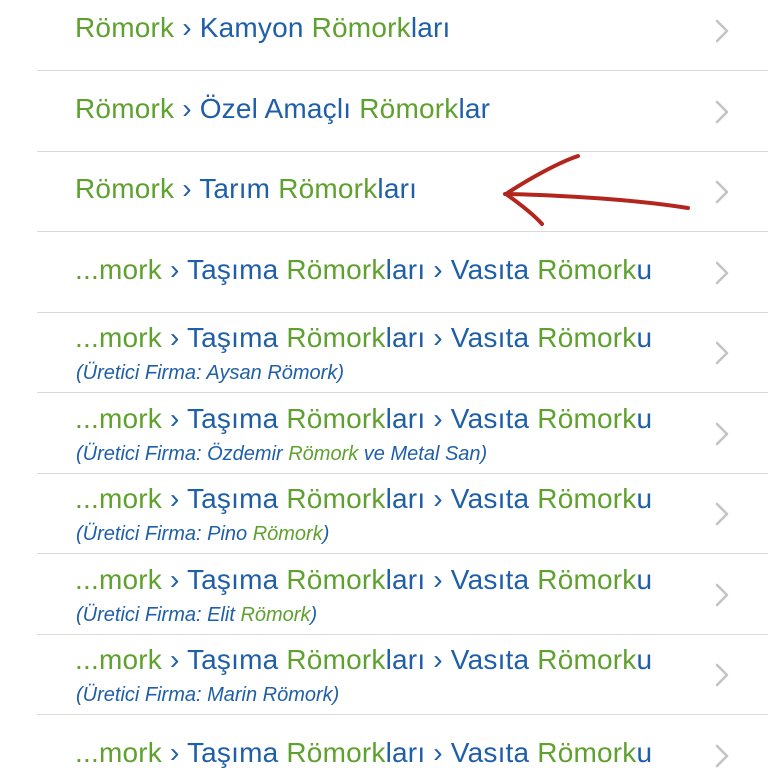  What do you see at coordinates (202, 534) in the screenshot?
I see `manufacturer-note: (Üretici Firma: Pino Römork)` at bounding box center [202, 534].